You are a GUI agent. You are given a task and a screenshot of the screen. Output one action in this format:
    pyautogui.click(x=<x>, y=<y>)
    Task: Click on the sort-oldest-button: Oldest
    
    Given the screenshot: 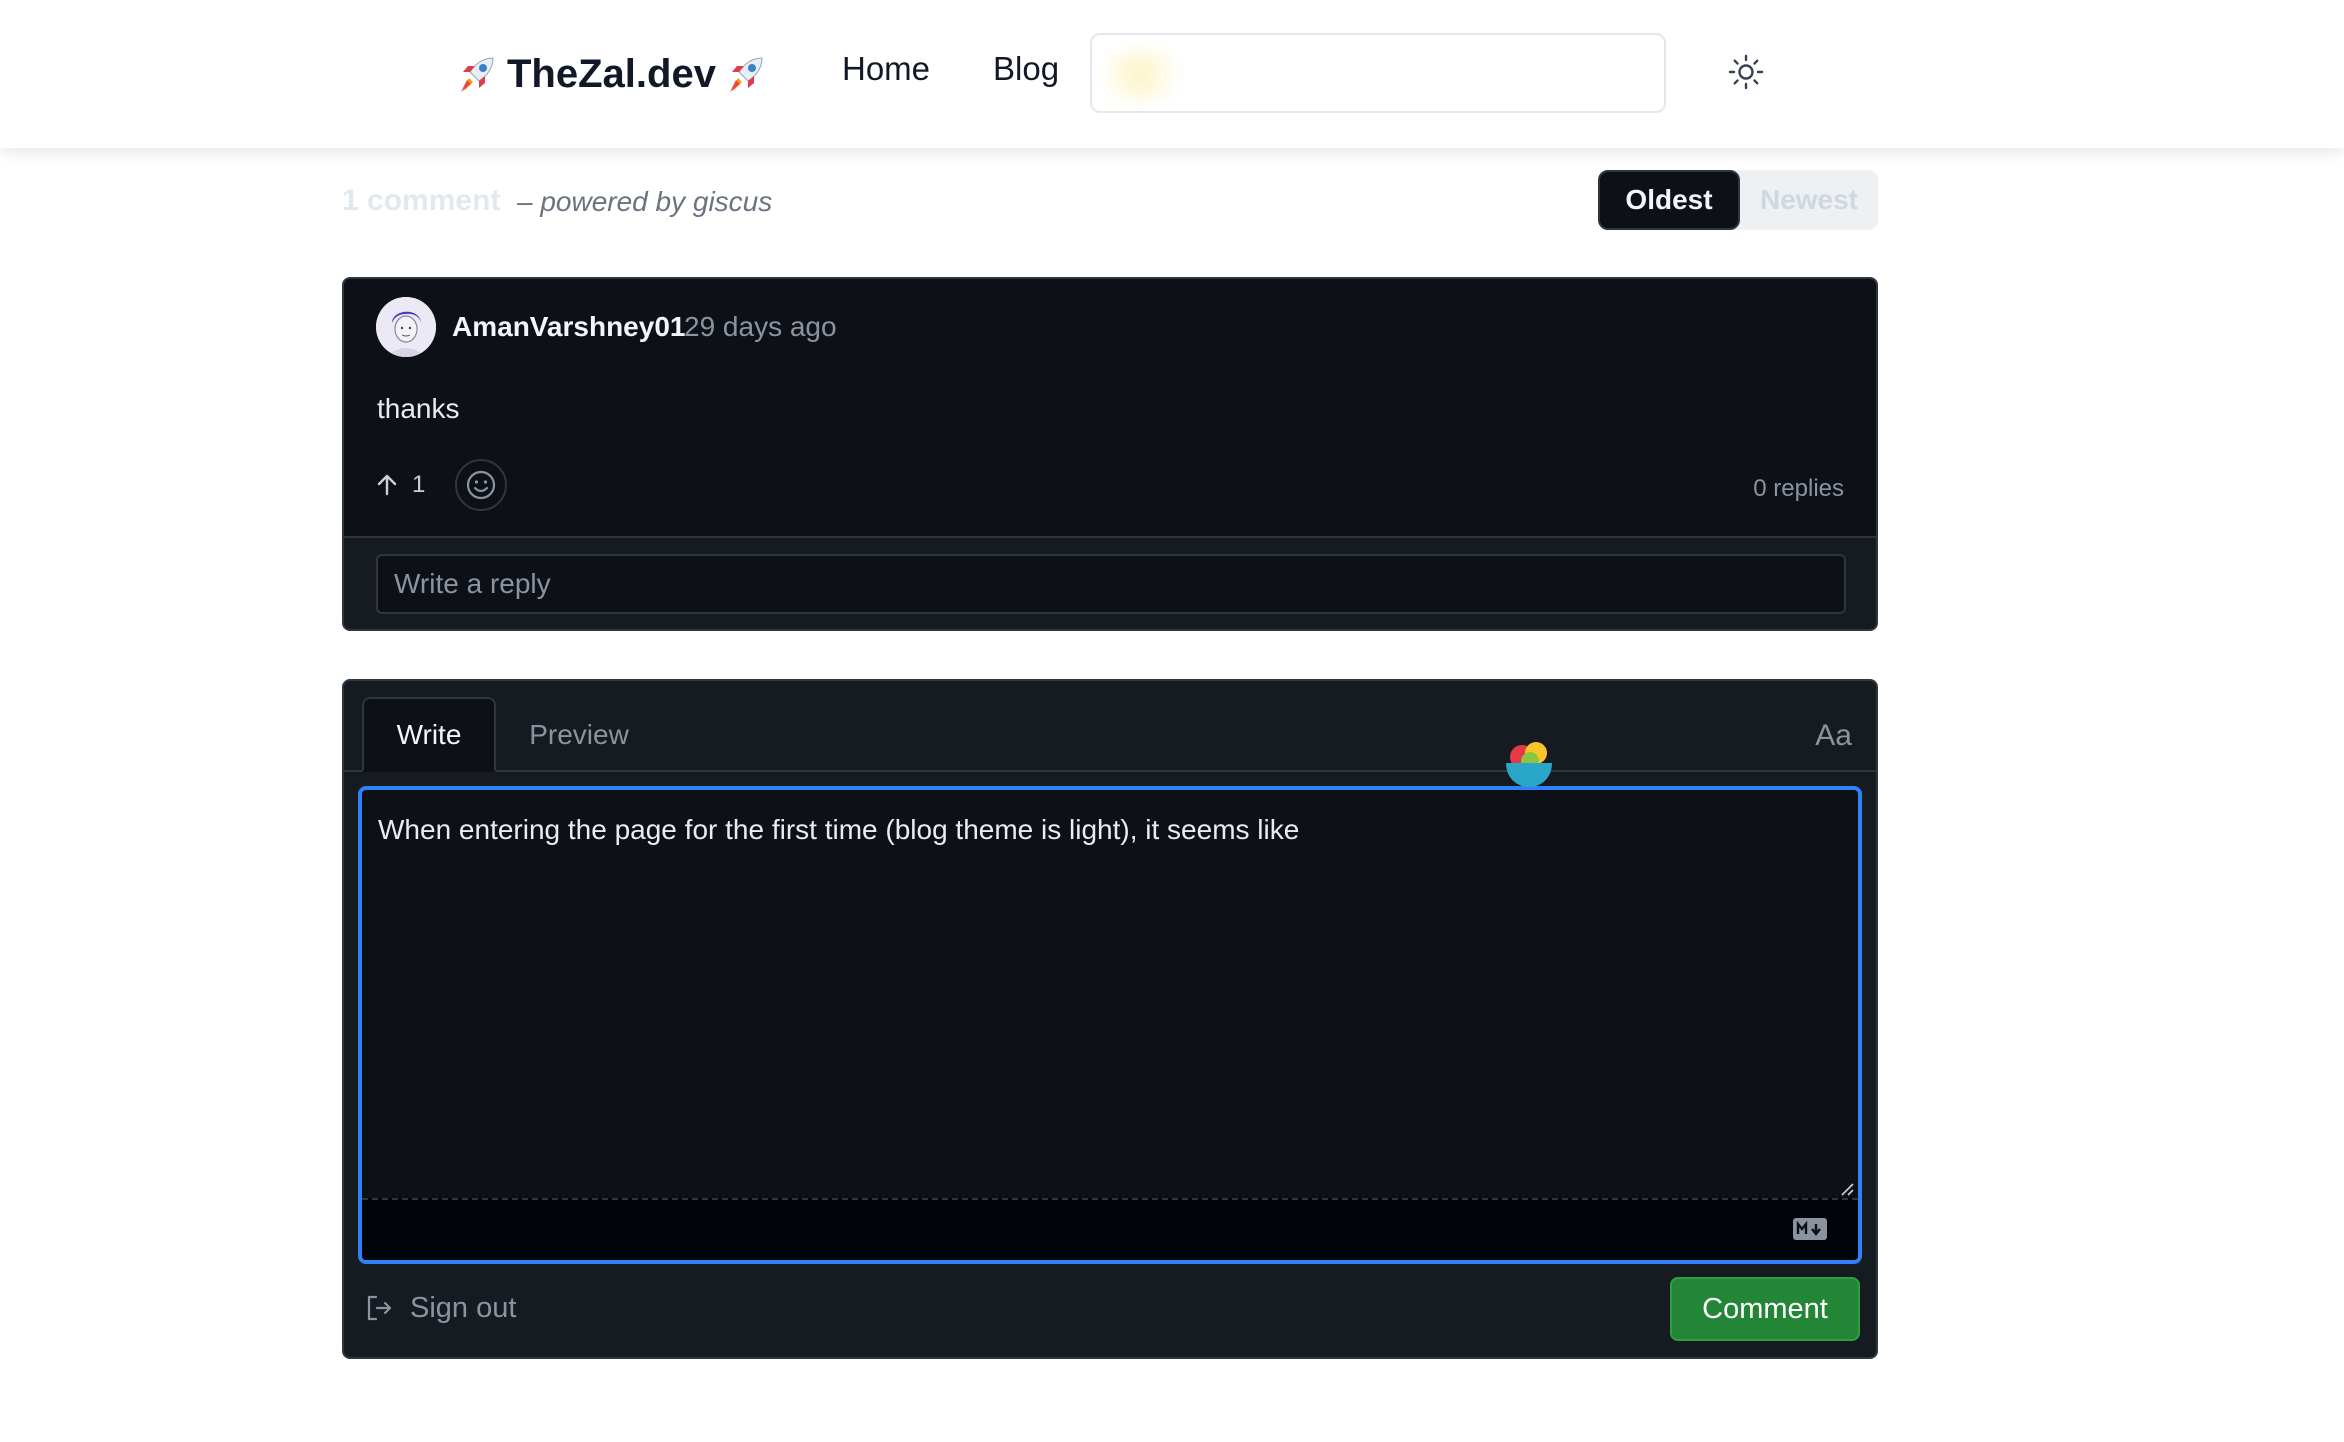 What is the action you would take?
    pyautogui.click(x=1669, y=200)
    